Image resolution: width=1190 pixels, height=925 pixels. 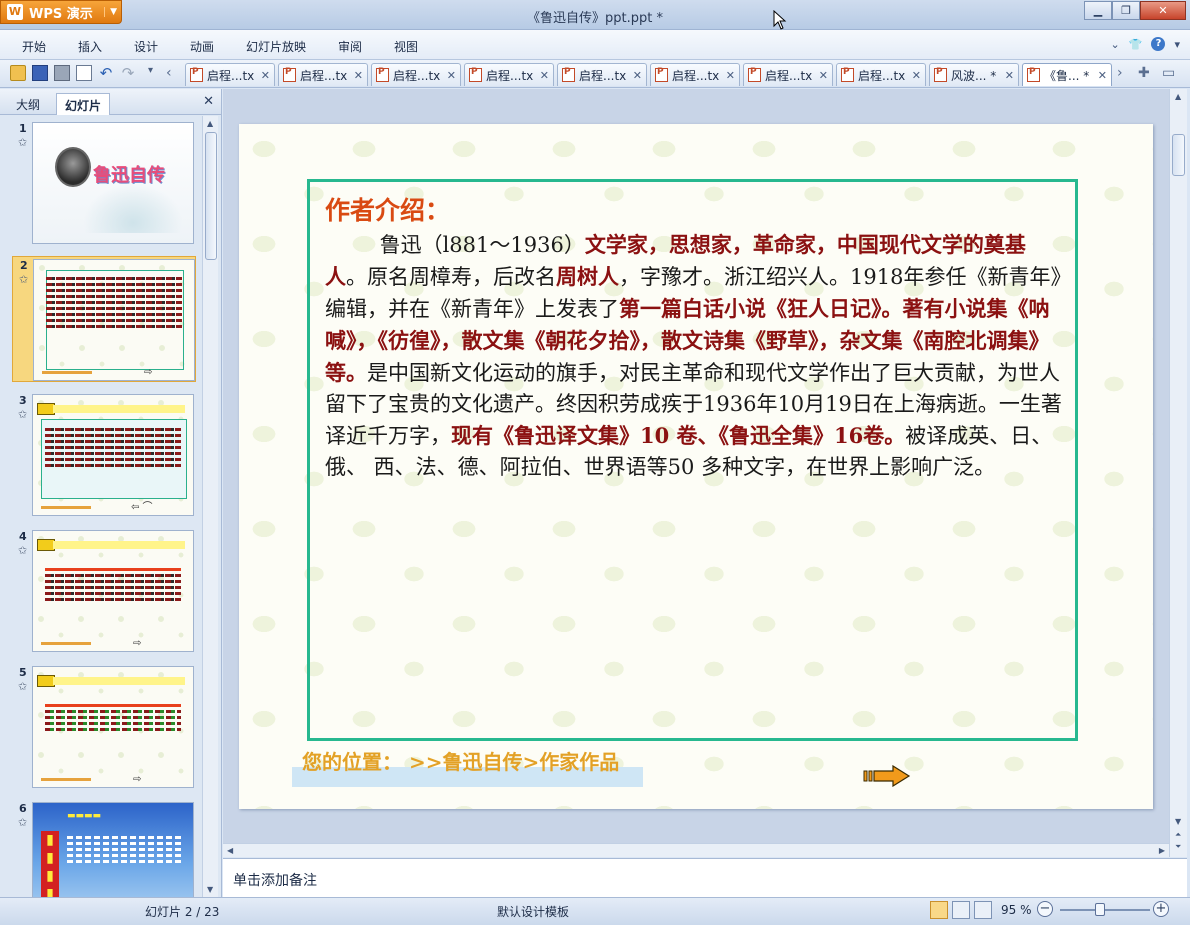 I want to click on slide-thumbnail-image: ⇨, so click(x=113, y=591).